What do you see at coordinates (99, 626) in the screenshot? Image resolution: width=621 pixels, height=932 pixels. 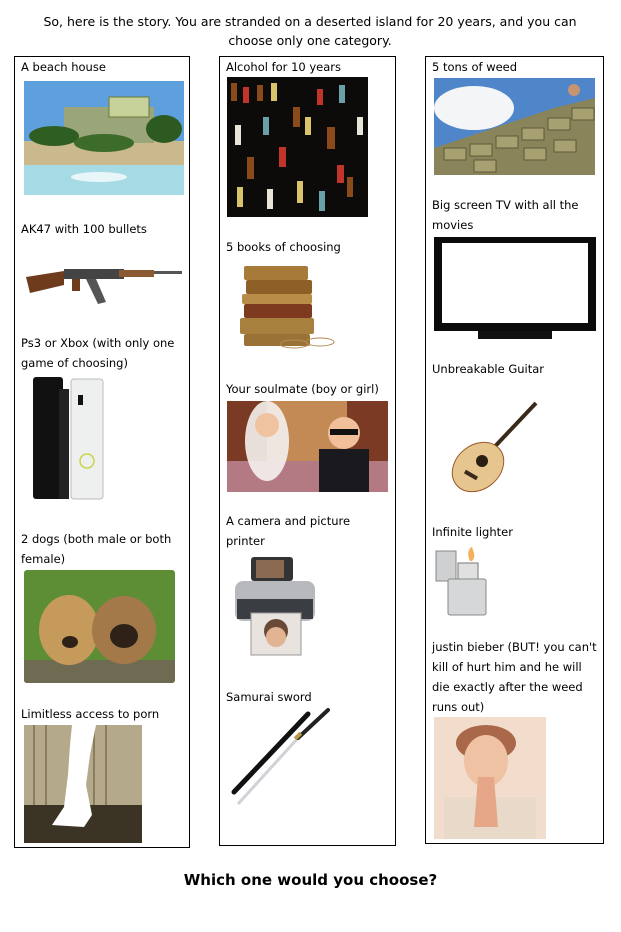 I see `puppies-image` at bounding box center [99, 626].